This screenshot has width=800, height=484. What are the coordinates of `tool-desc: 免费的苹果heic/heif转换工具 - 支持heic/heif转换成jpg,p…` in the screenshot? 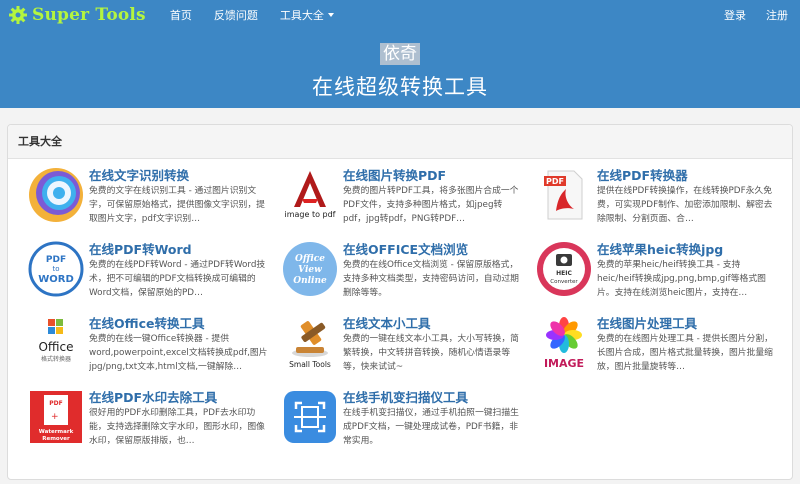 It's located at (681, 279).